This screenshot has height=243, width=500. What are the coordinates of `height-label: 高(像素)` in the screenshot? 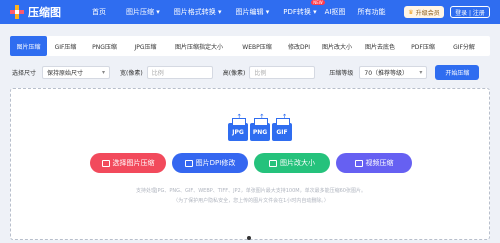 It's located at (234, 73).